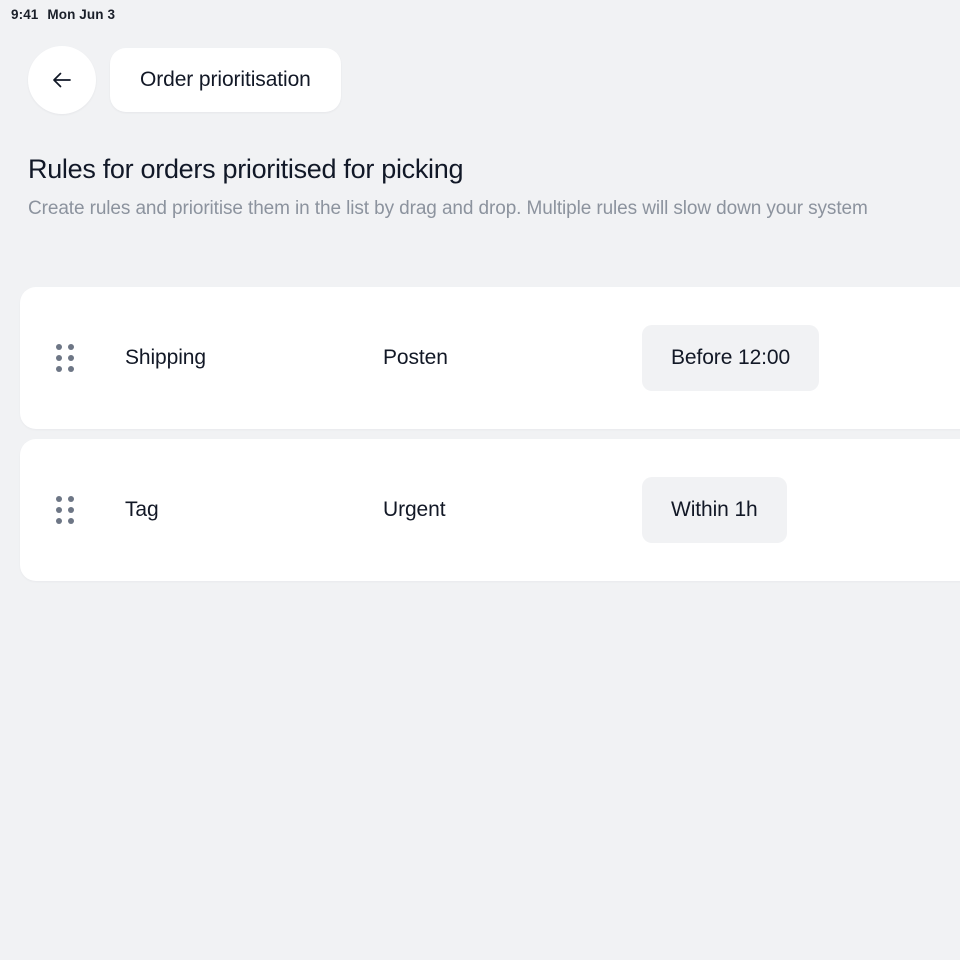 This screenshot has height=960, width=960. What do you see at coordinates (246, 169) in the screenshot?
I see `page-title: Rules for orders prioritised for picking` at bounding box center [246, 169].